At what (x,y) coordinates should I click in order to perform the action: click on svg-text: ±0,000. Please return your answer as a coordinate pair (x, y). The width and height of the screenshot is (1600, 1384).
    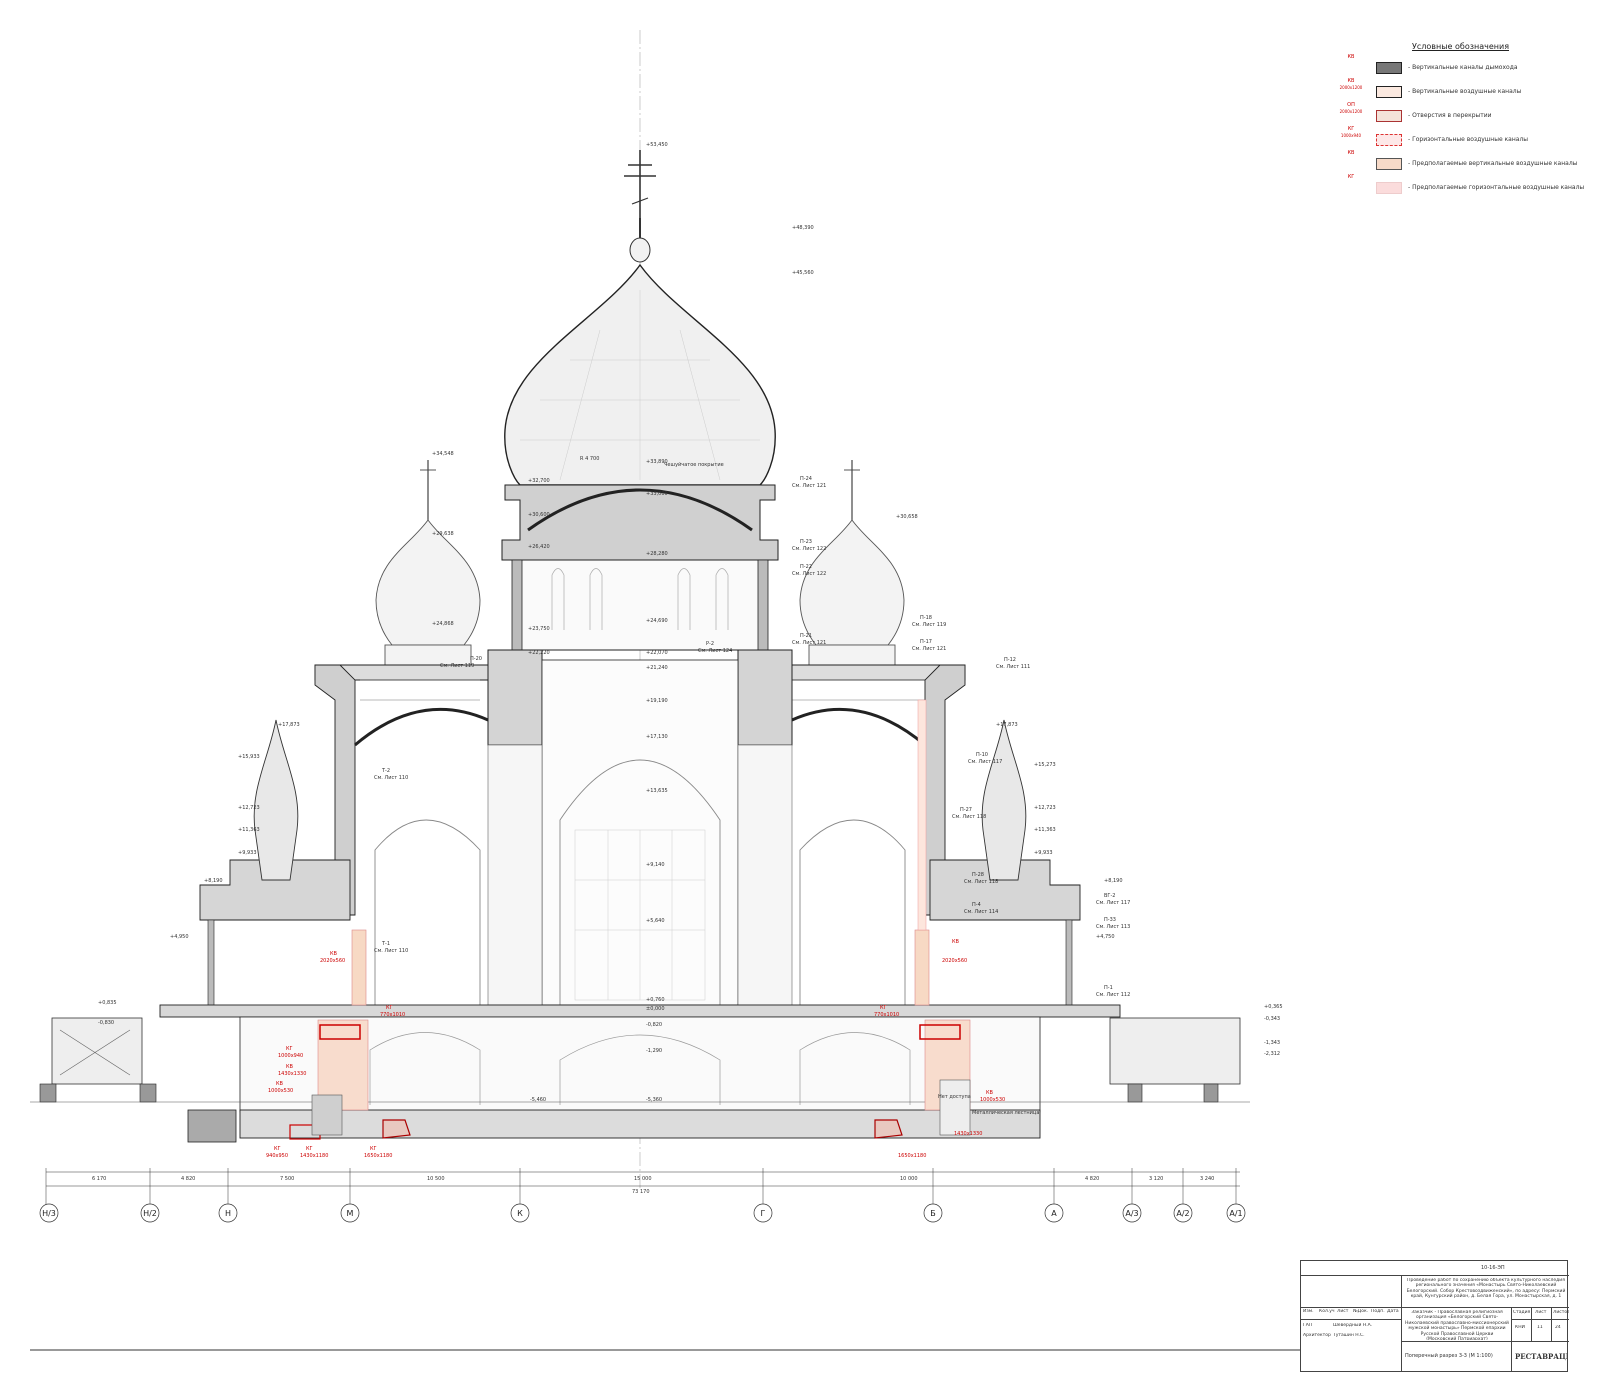
    Looking at the image, I should click on (655, 1009).